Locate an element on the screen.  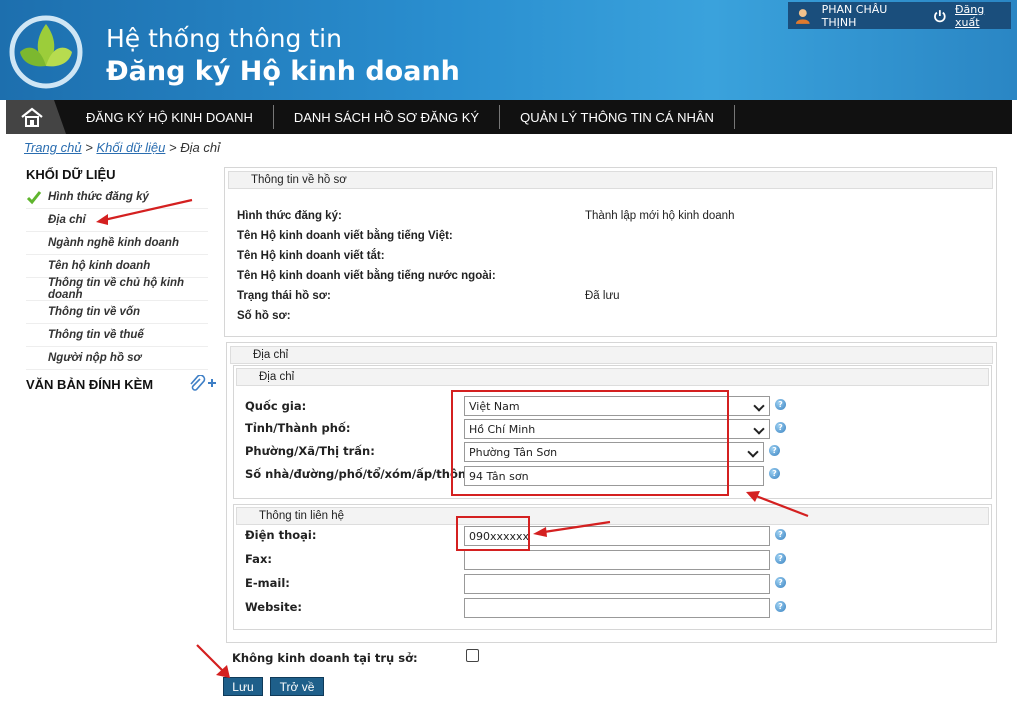
info-label: Tên Hộ kinh doanh viết tắt: is located at coordinates (311, 256).